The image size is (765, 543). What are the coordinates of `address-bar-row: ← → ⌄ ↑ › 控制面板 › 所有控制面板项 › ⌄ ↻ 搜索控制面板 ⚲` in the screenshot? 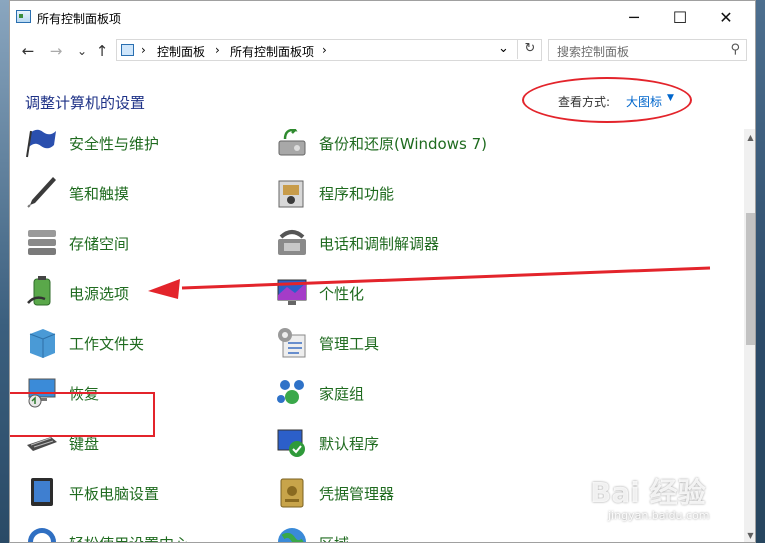 It's located at (382, 52).